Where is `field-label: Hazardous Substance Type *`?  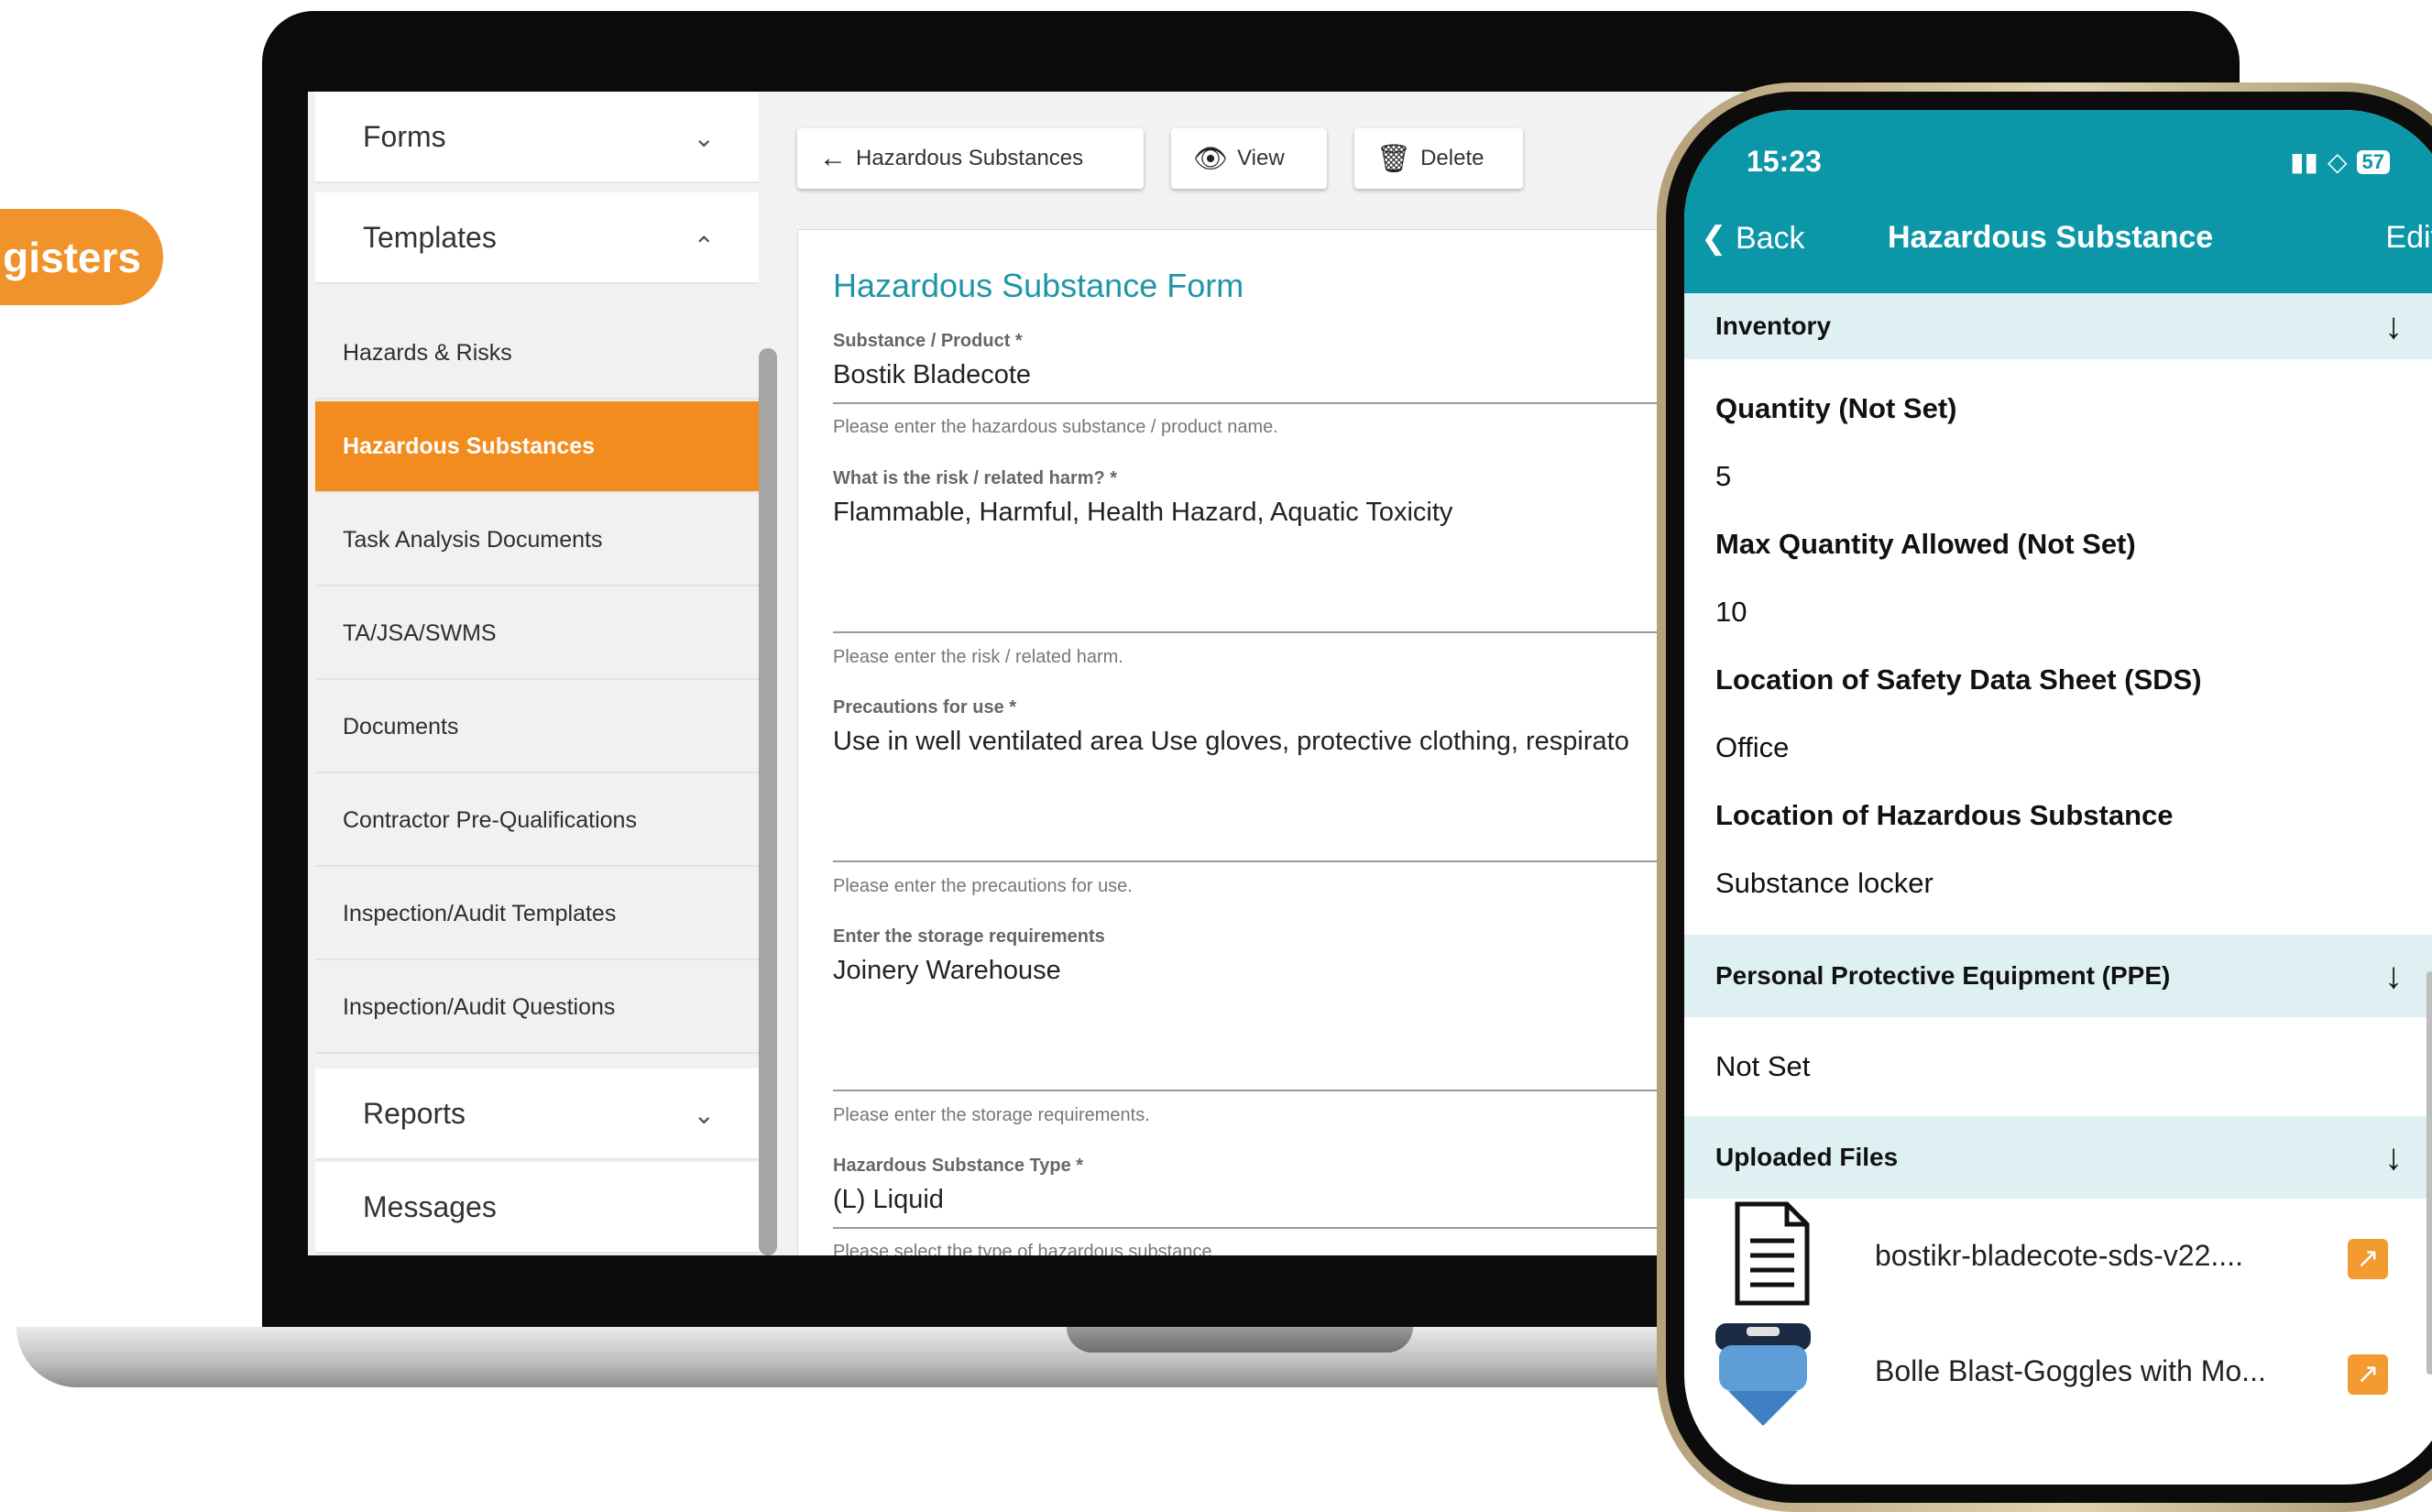 field-label: Hazardous Substance Type * is located at coordinates (958, 1166).